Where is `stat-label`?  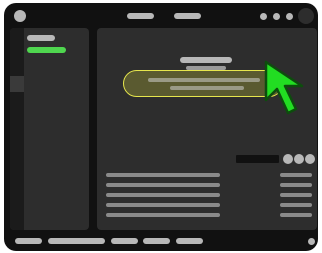 stat-label is located at coordinates (257, 159).